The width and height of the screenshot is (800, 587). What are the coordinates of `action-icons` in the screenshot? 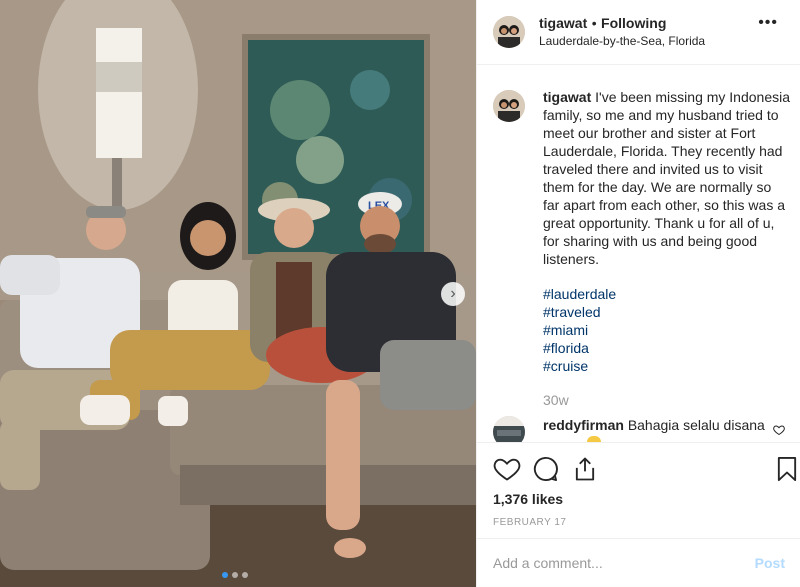 It's located at (638, 468).